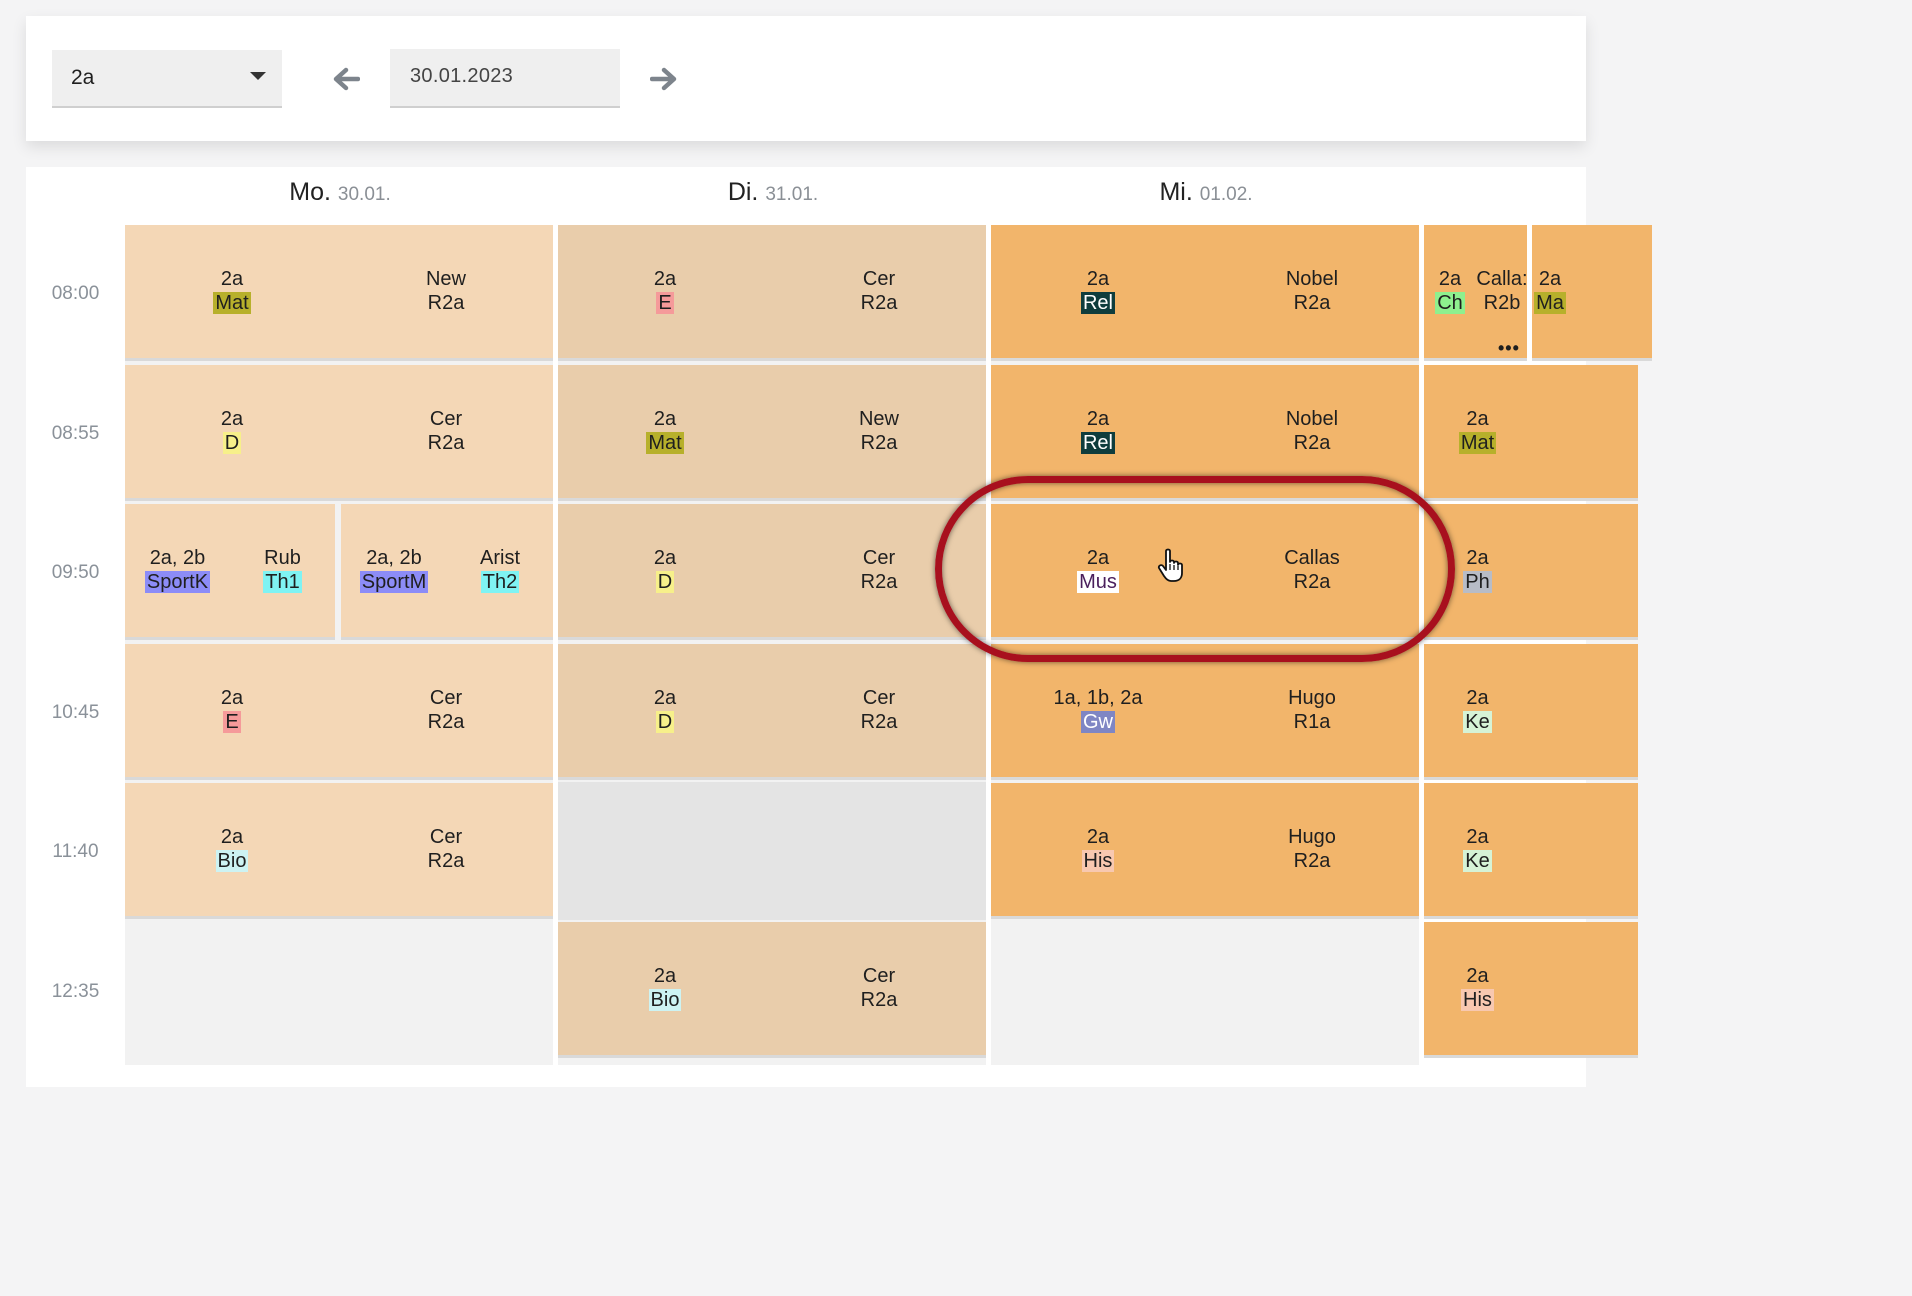  I want to click on lesson-subject: SportM, so click(394, 582).